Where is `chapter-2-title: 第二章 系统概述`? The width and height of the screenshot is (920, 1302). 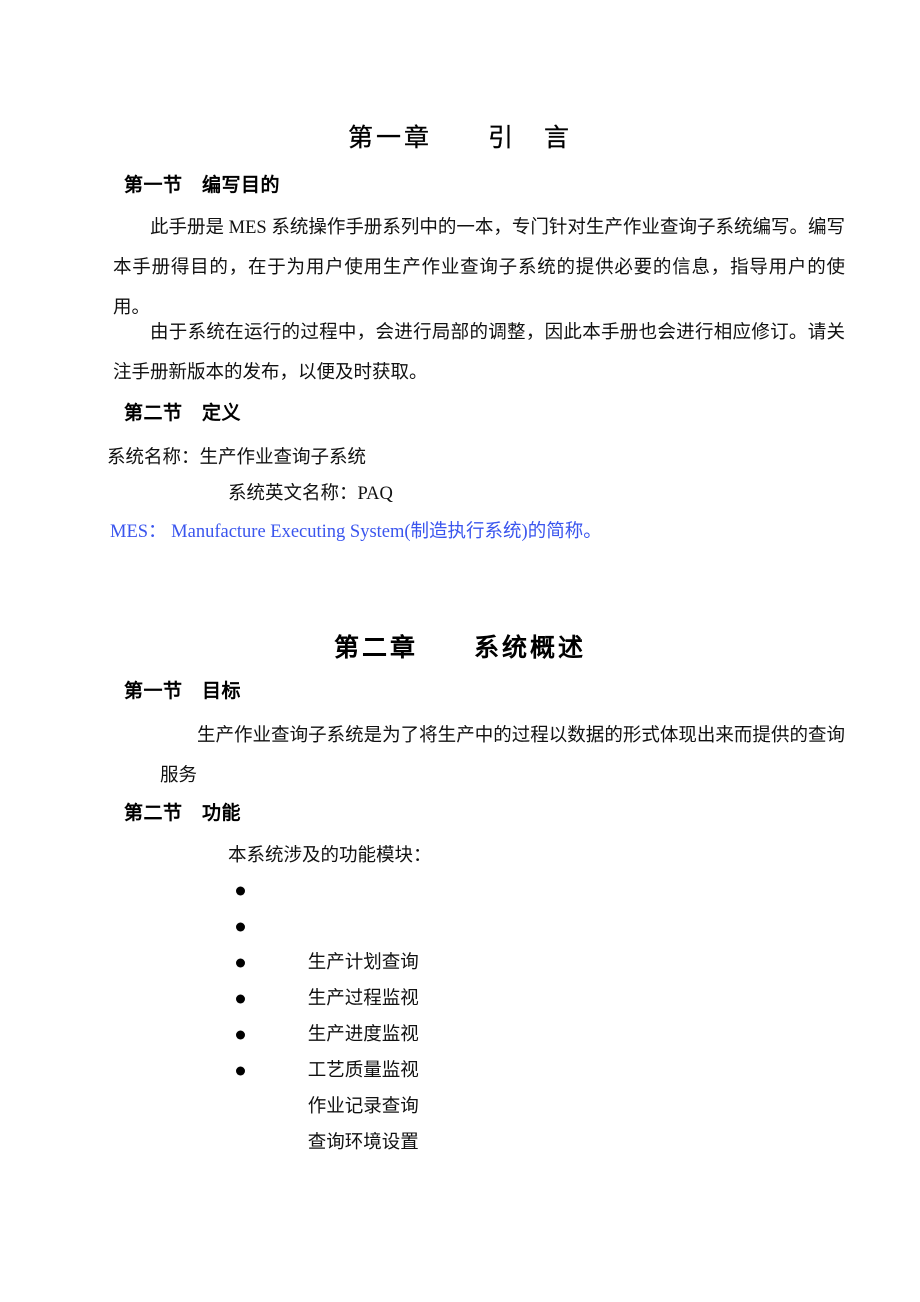
chapter-2-title: 第二章 系统概述 is located at coordinates (459, 648).